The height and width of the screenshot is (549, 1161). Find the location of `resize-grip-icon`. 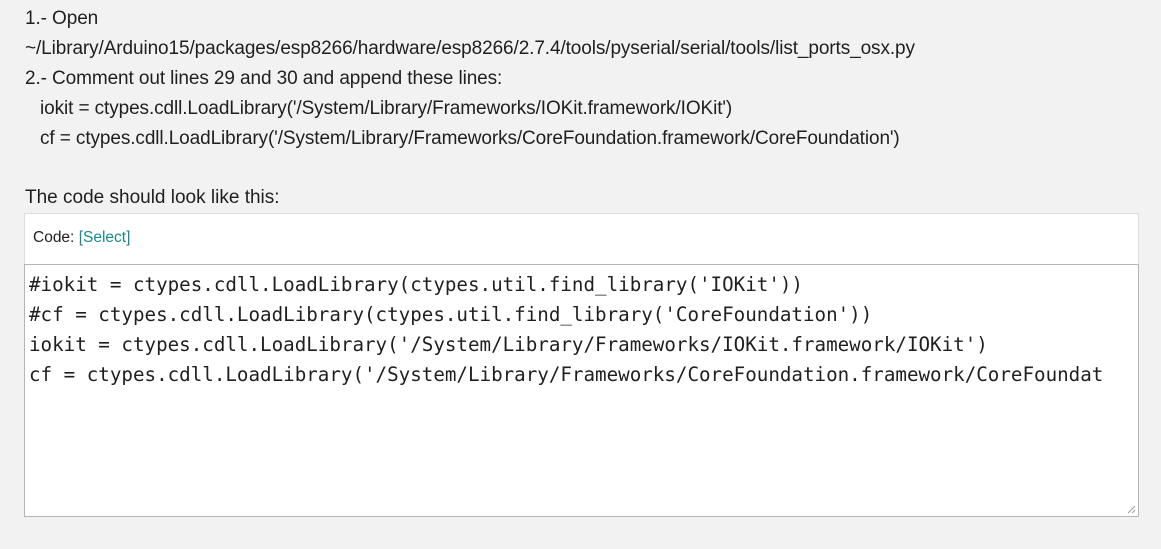

resize-grip-icon is located at coordinates (1131, 509).